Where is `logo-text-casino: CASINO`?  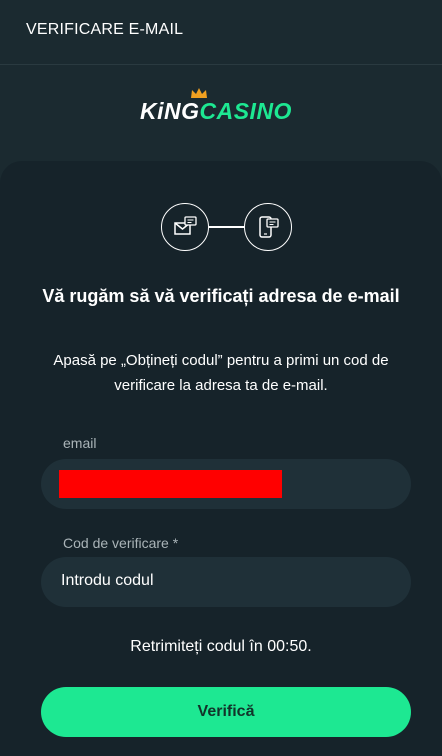 logo-text-casino: CASINO is located at coordinates (245, 111).